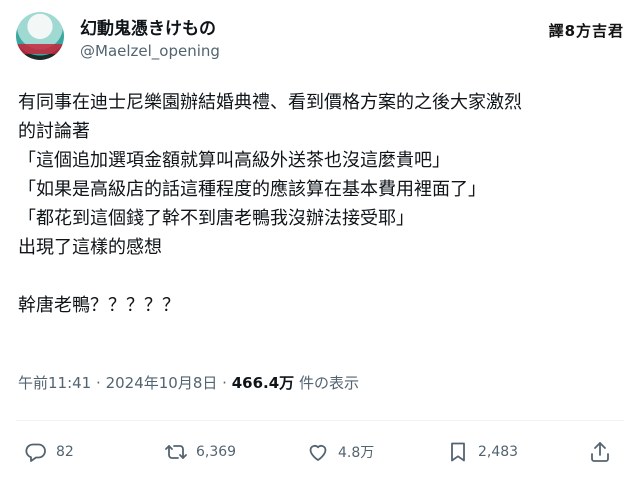 The height and width of the screenshot is (482, 640). What do you see at coordinates (162, 383) in the screenshot?
I see `tweet-date: 2024年10月8日` at bounding box center [162, 383].